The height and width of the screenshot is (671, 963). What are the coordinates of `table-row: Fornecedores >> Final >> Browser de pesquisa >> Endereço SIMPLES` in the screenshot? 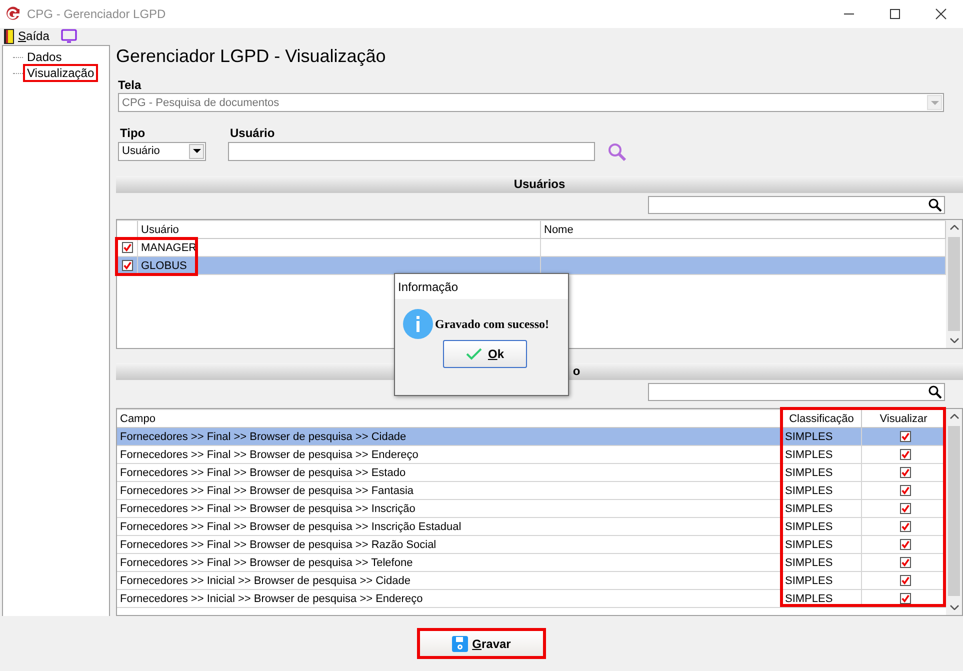 It's located at (531, 455).